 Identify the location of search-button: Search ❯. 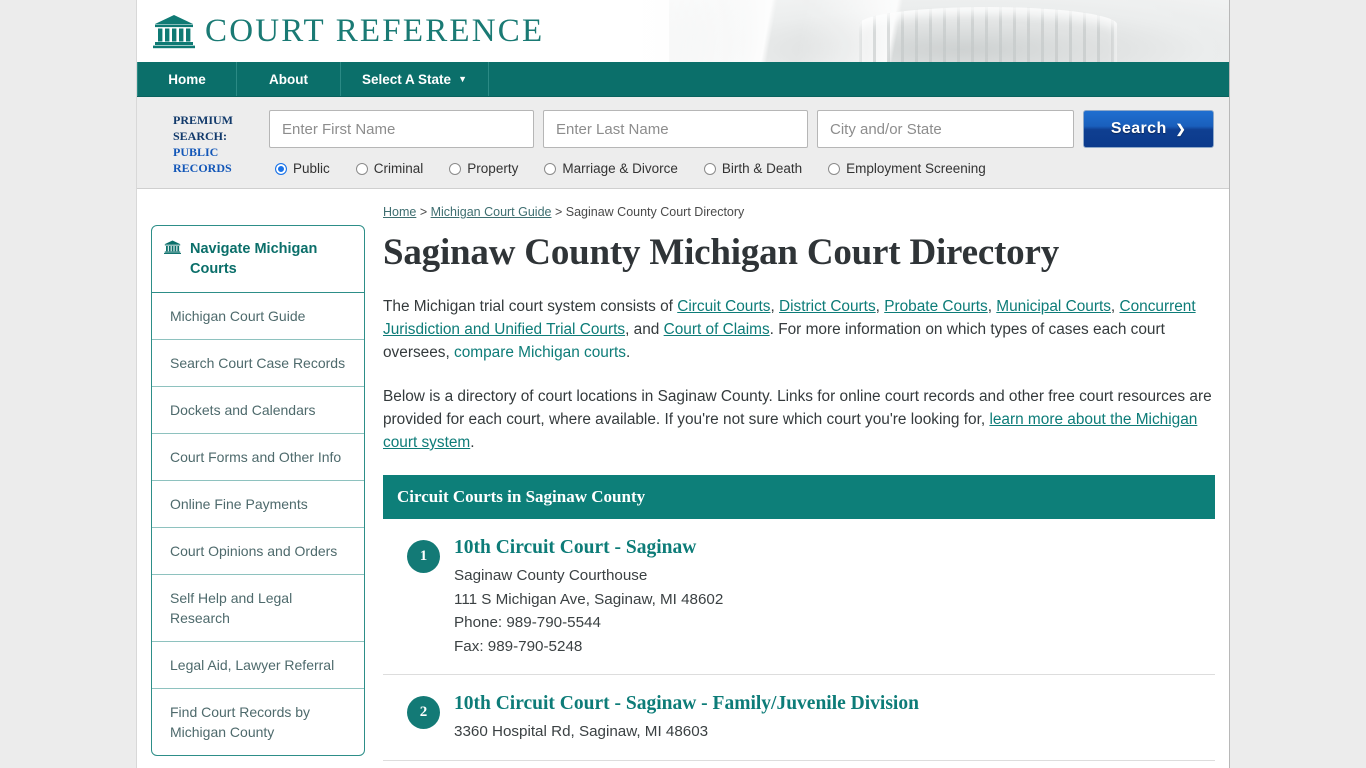
(1148, 129).